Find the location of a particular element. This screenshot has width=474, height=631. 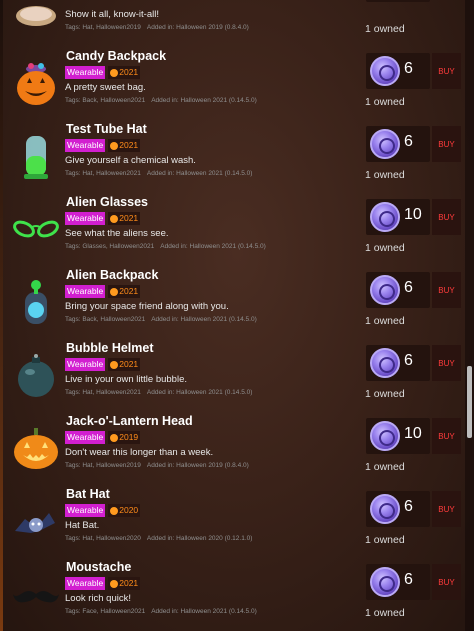

scrollbar-thumb is located at coordinates (469, 402).